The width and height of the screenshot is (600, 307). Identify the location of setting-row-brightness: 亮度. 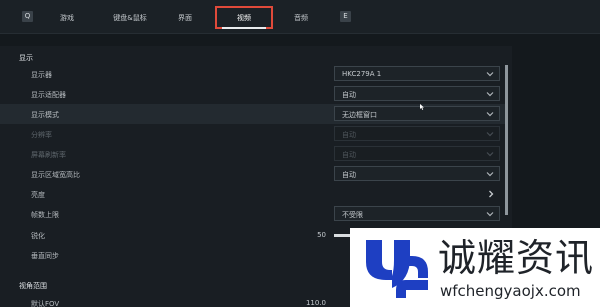
(252, 194).